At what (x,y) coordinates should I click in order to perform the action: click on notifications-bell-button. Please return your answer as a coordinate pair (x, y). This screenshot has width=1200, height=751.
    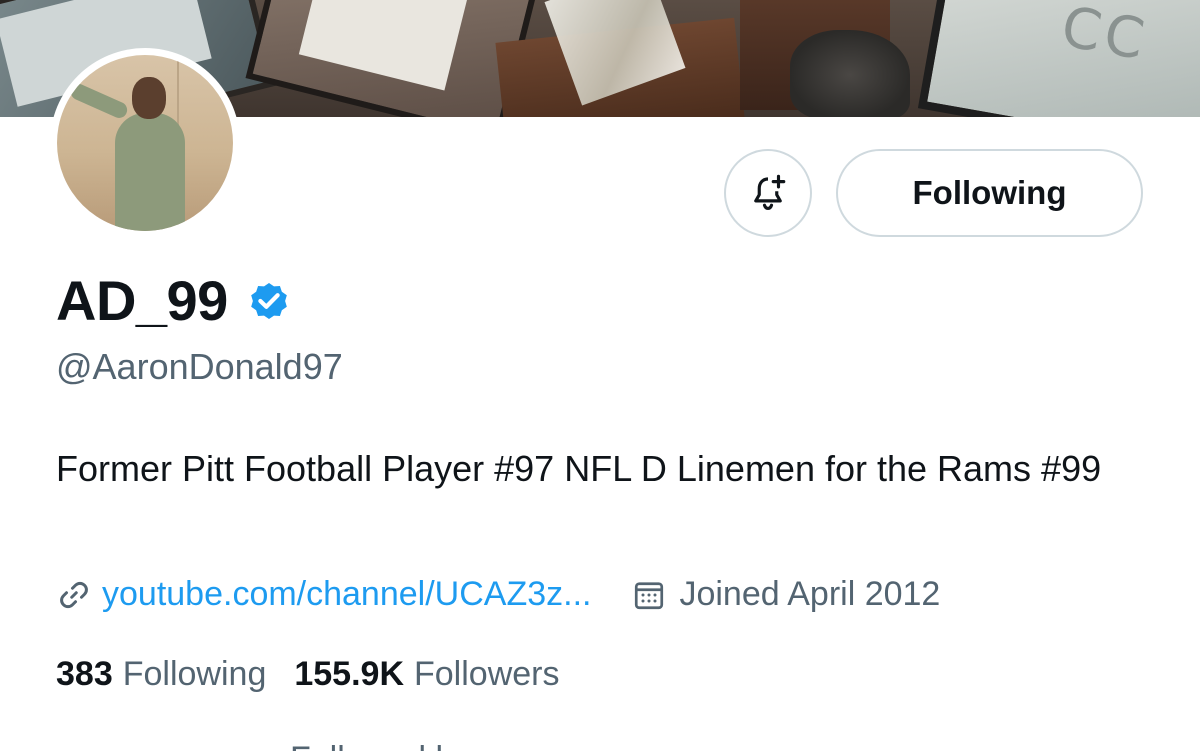
    Looking at the image, I should click on (768, 193).